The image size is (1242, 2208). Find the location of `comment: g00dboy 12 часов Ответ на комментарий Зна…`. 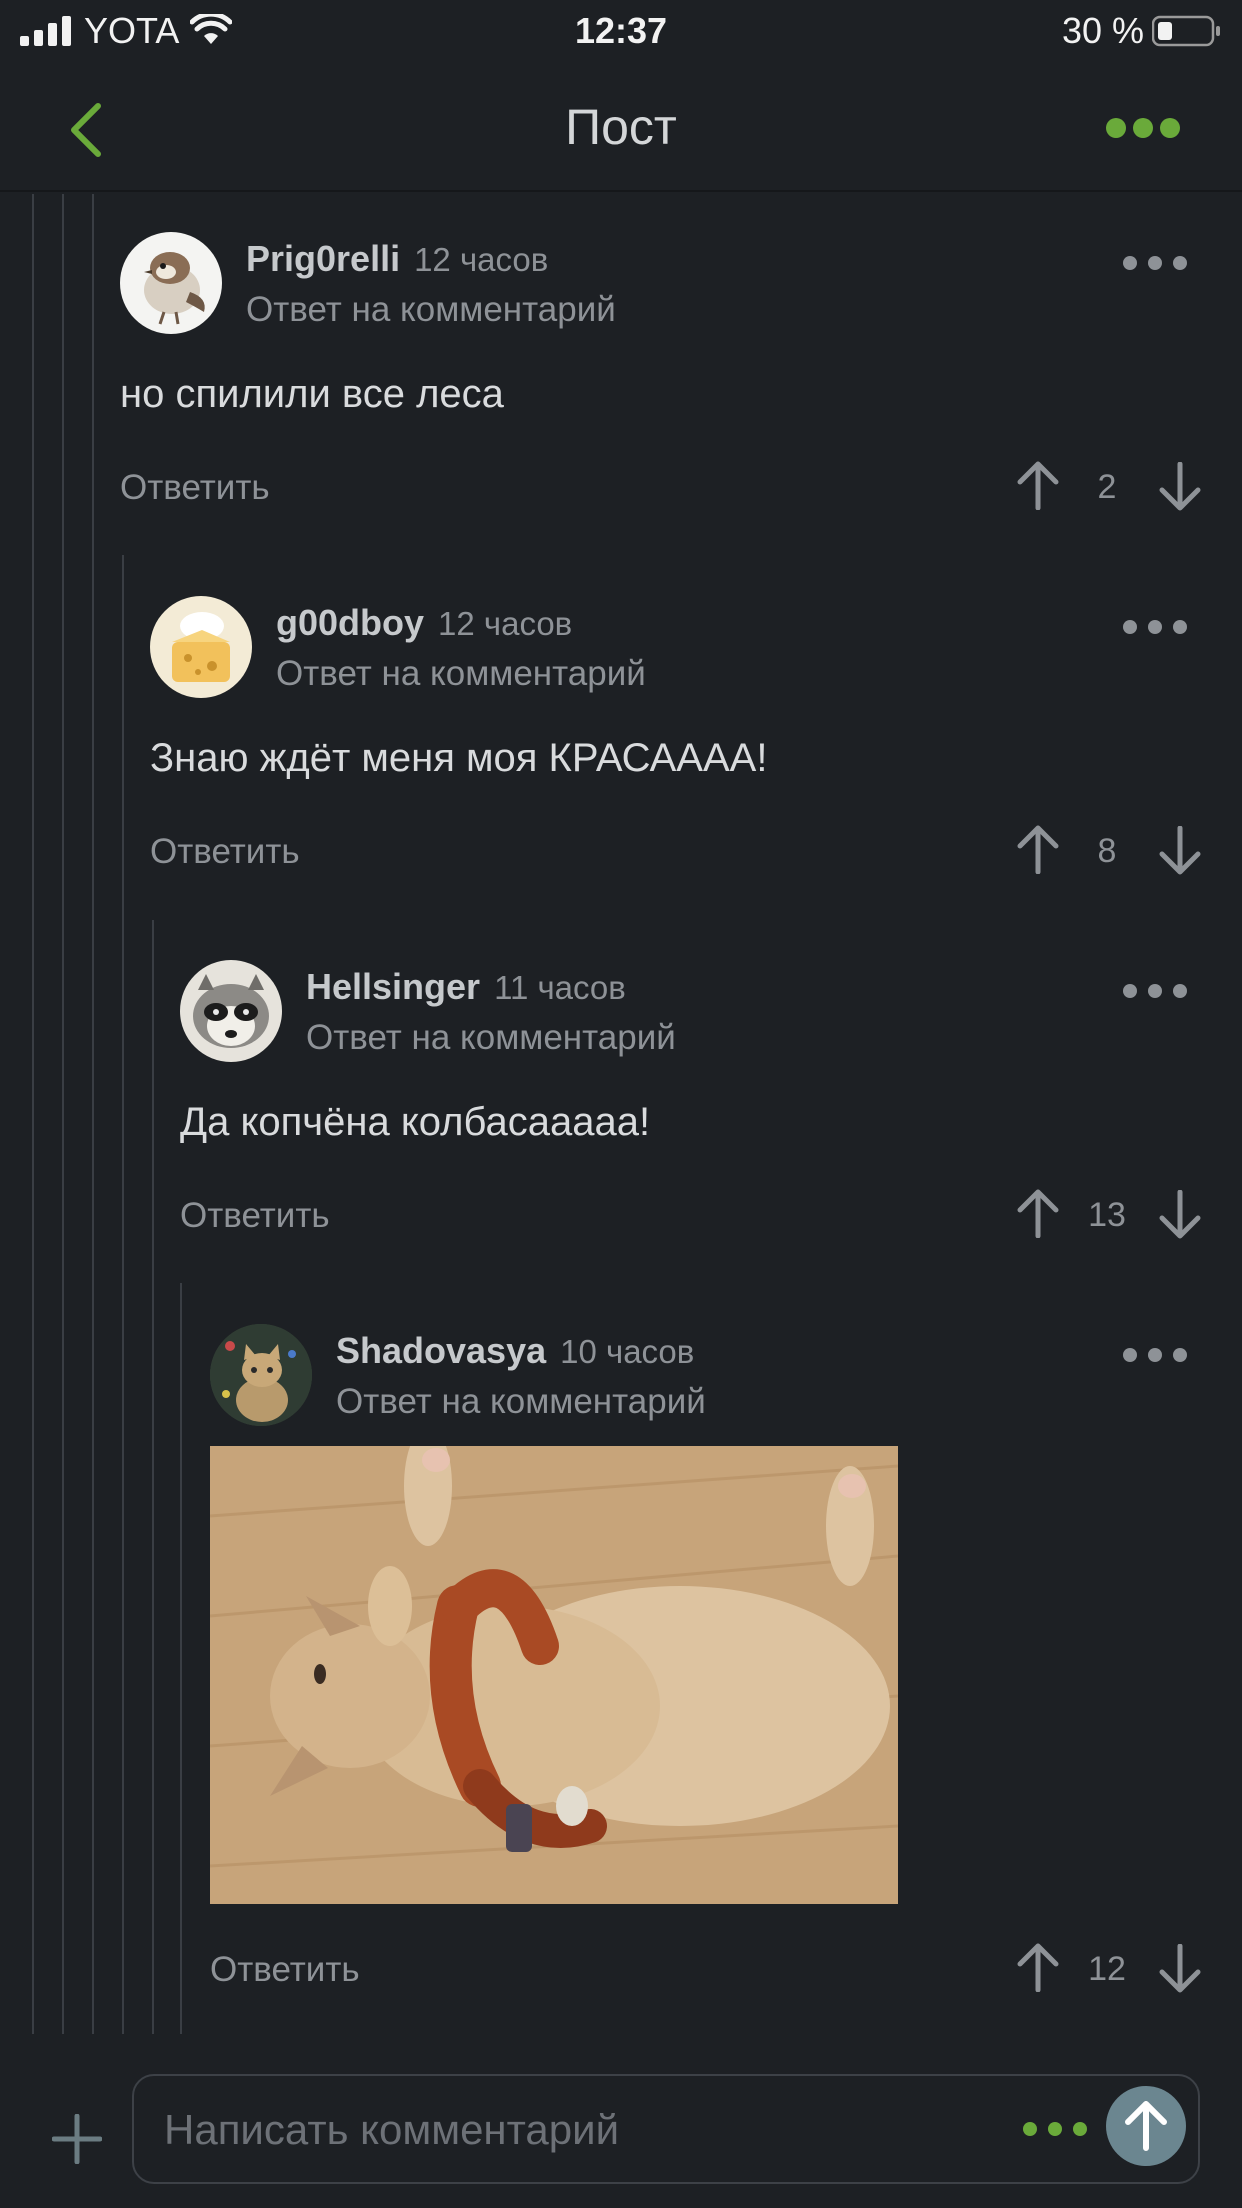

comment: g00dboy 12 часов Ответ на комментарий Зна… is located at coordinates (676, 741).